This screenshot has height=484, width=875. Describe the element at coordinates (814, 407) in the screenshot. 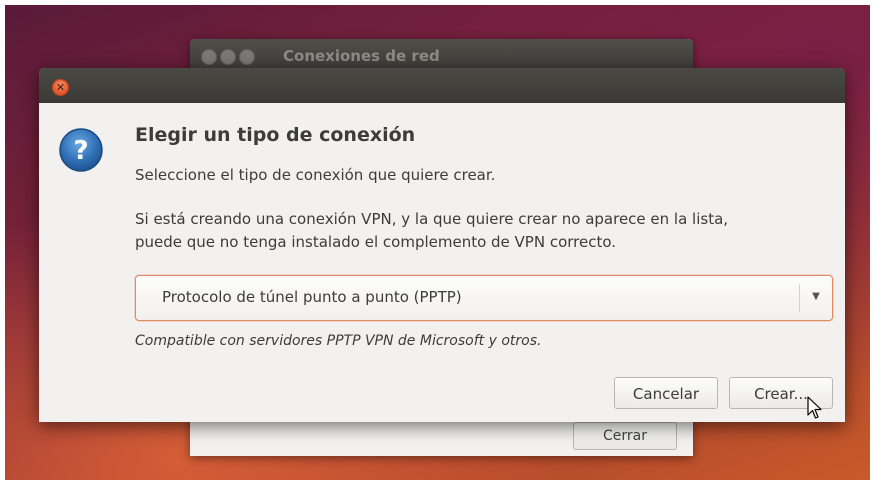

I see `mouse-cursor-icon` at that location.